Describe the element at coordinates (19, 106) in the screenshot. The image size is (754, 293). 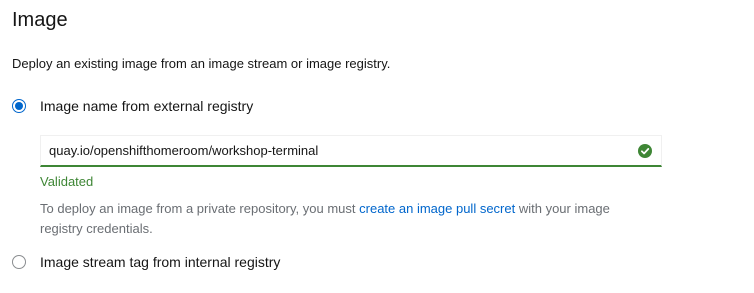
I see `radio-button-checked` at that location.